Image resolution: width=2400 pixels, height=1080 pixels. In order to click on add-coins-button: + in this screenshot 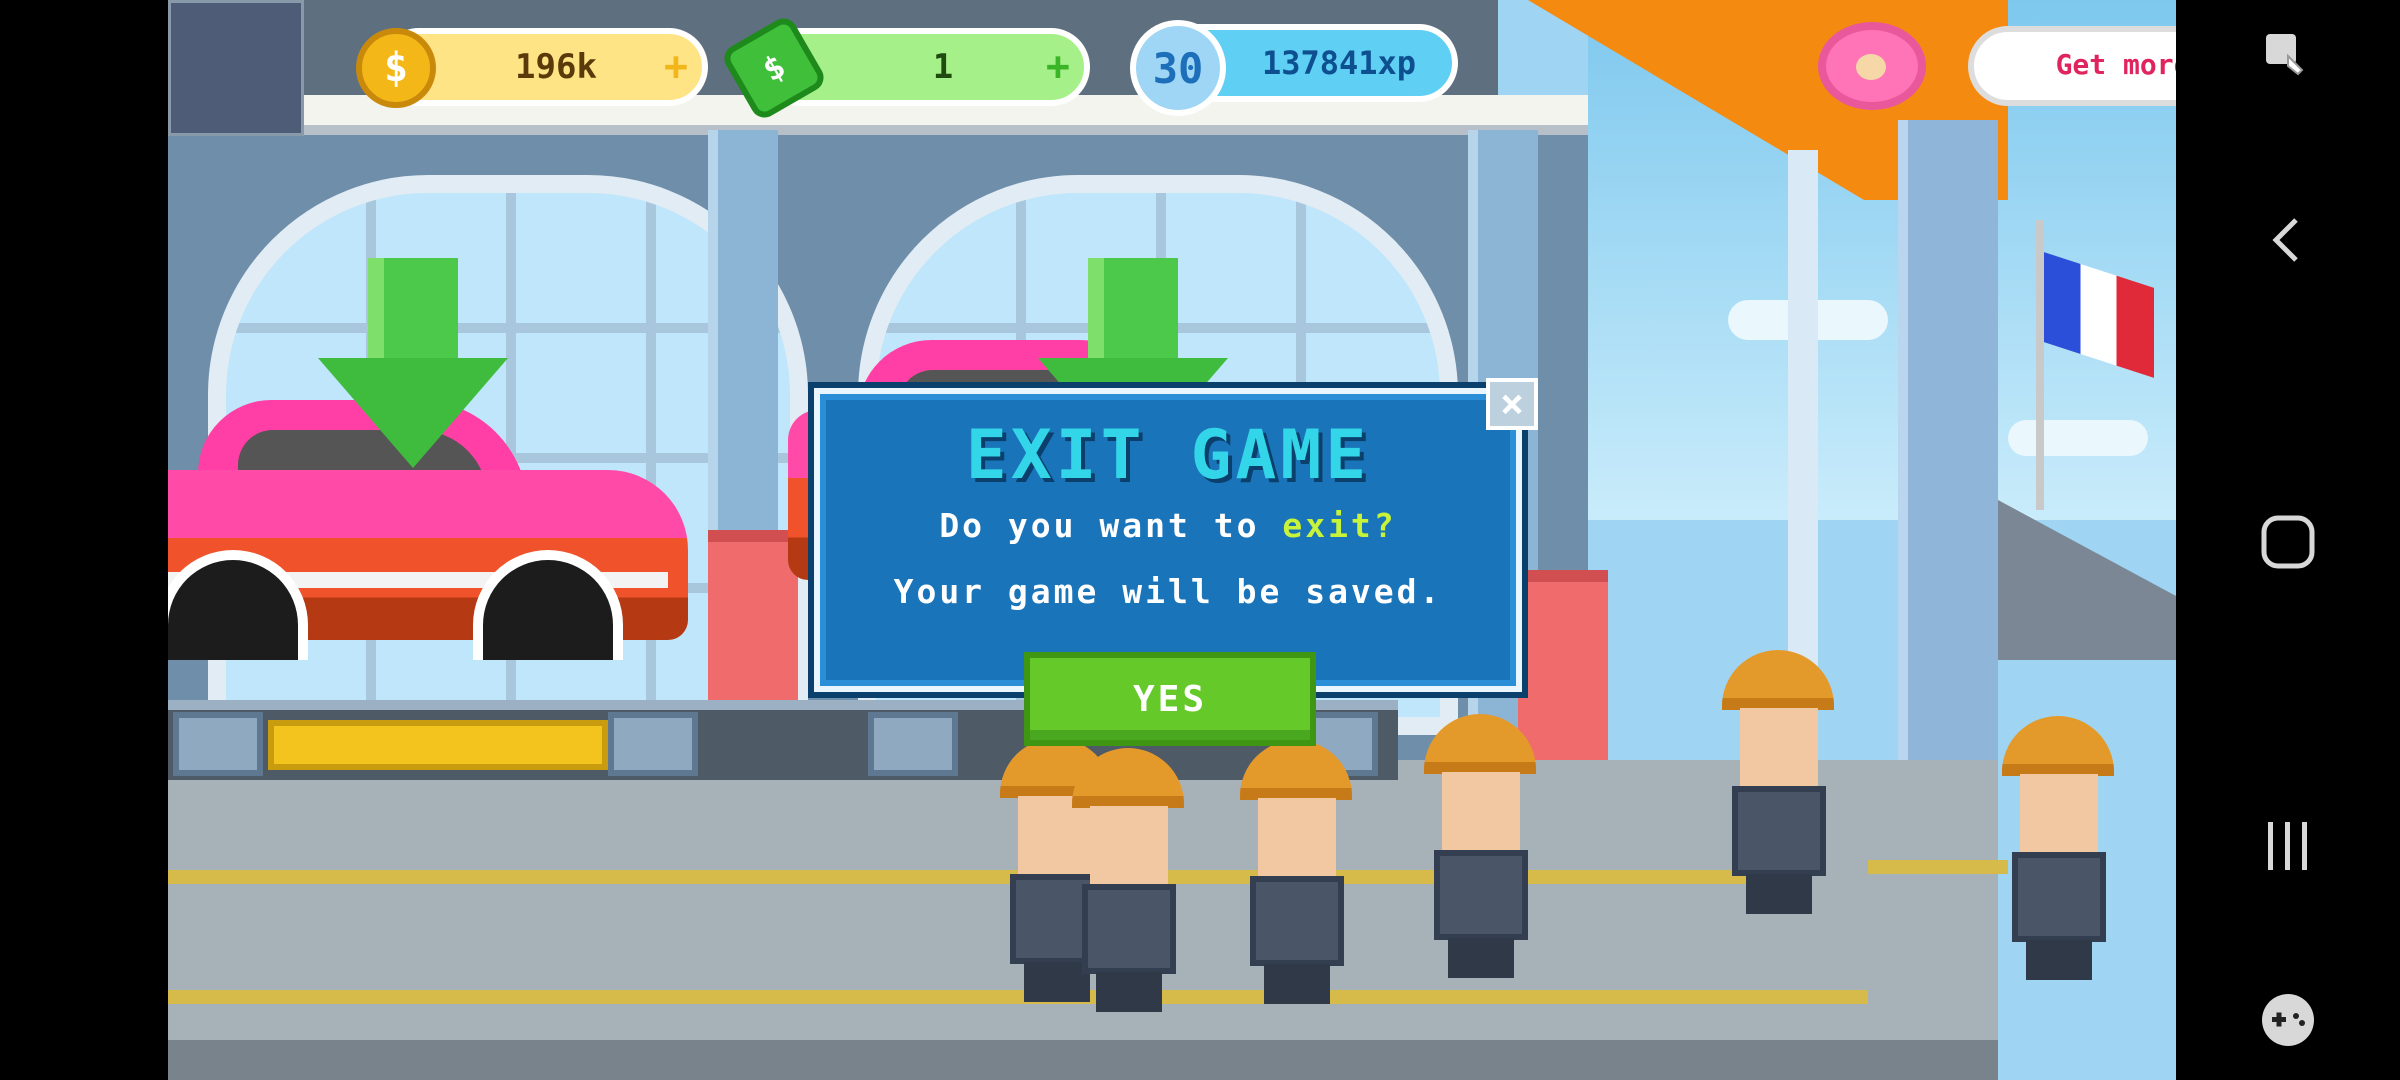, I will do `click(676, 67)`.